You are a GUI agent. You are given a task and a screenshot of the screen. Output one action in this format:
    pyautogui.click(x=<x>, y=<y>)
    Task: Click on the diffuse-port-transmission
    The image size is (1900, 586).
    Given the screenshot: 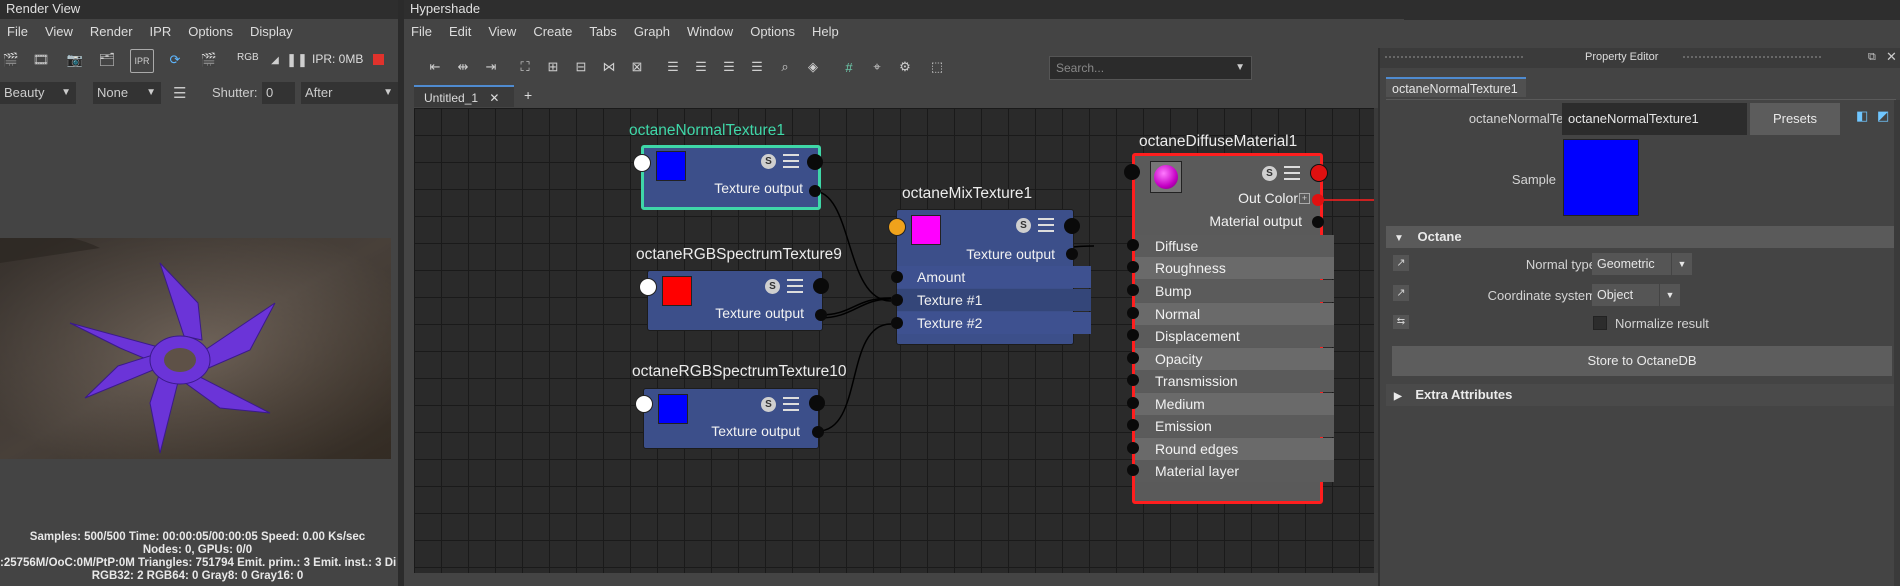 What is the action you would take?
    pyautogui.click(x=1133, y=380)
    